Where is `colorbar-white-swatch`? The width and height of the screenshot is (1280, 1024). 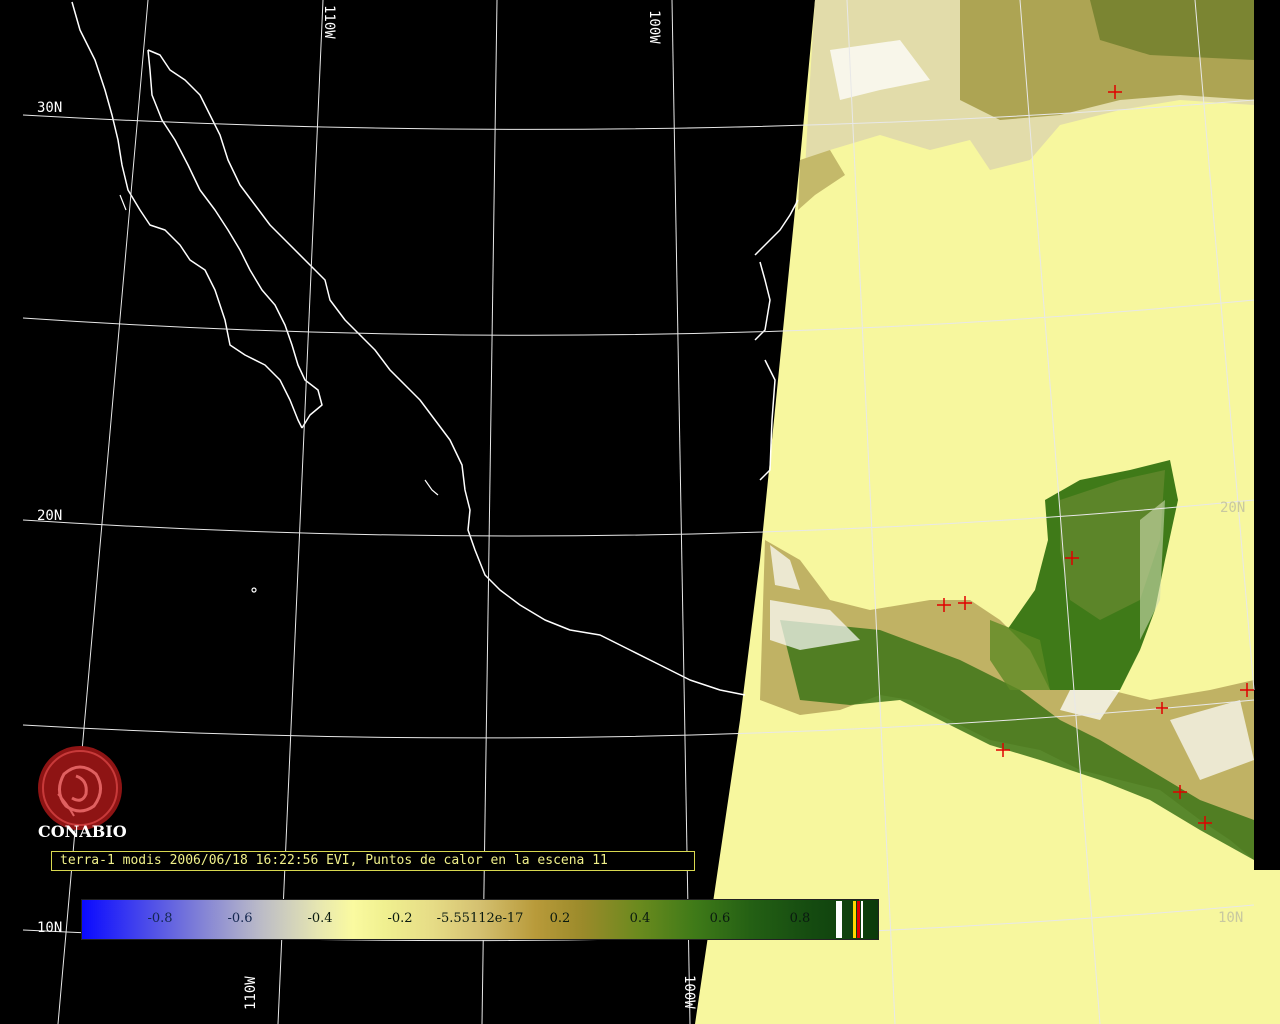
colorbar-white-swatch is located at coordinates (862, 919).